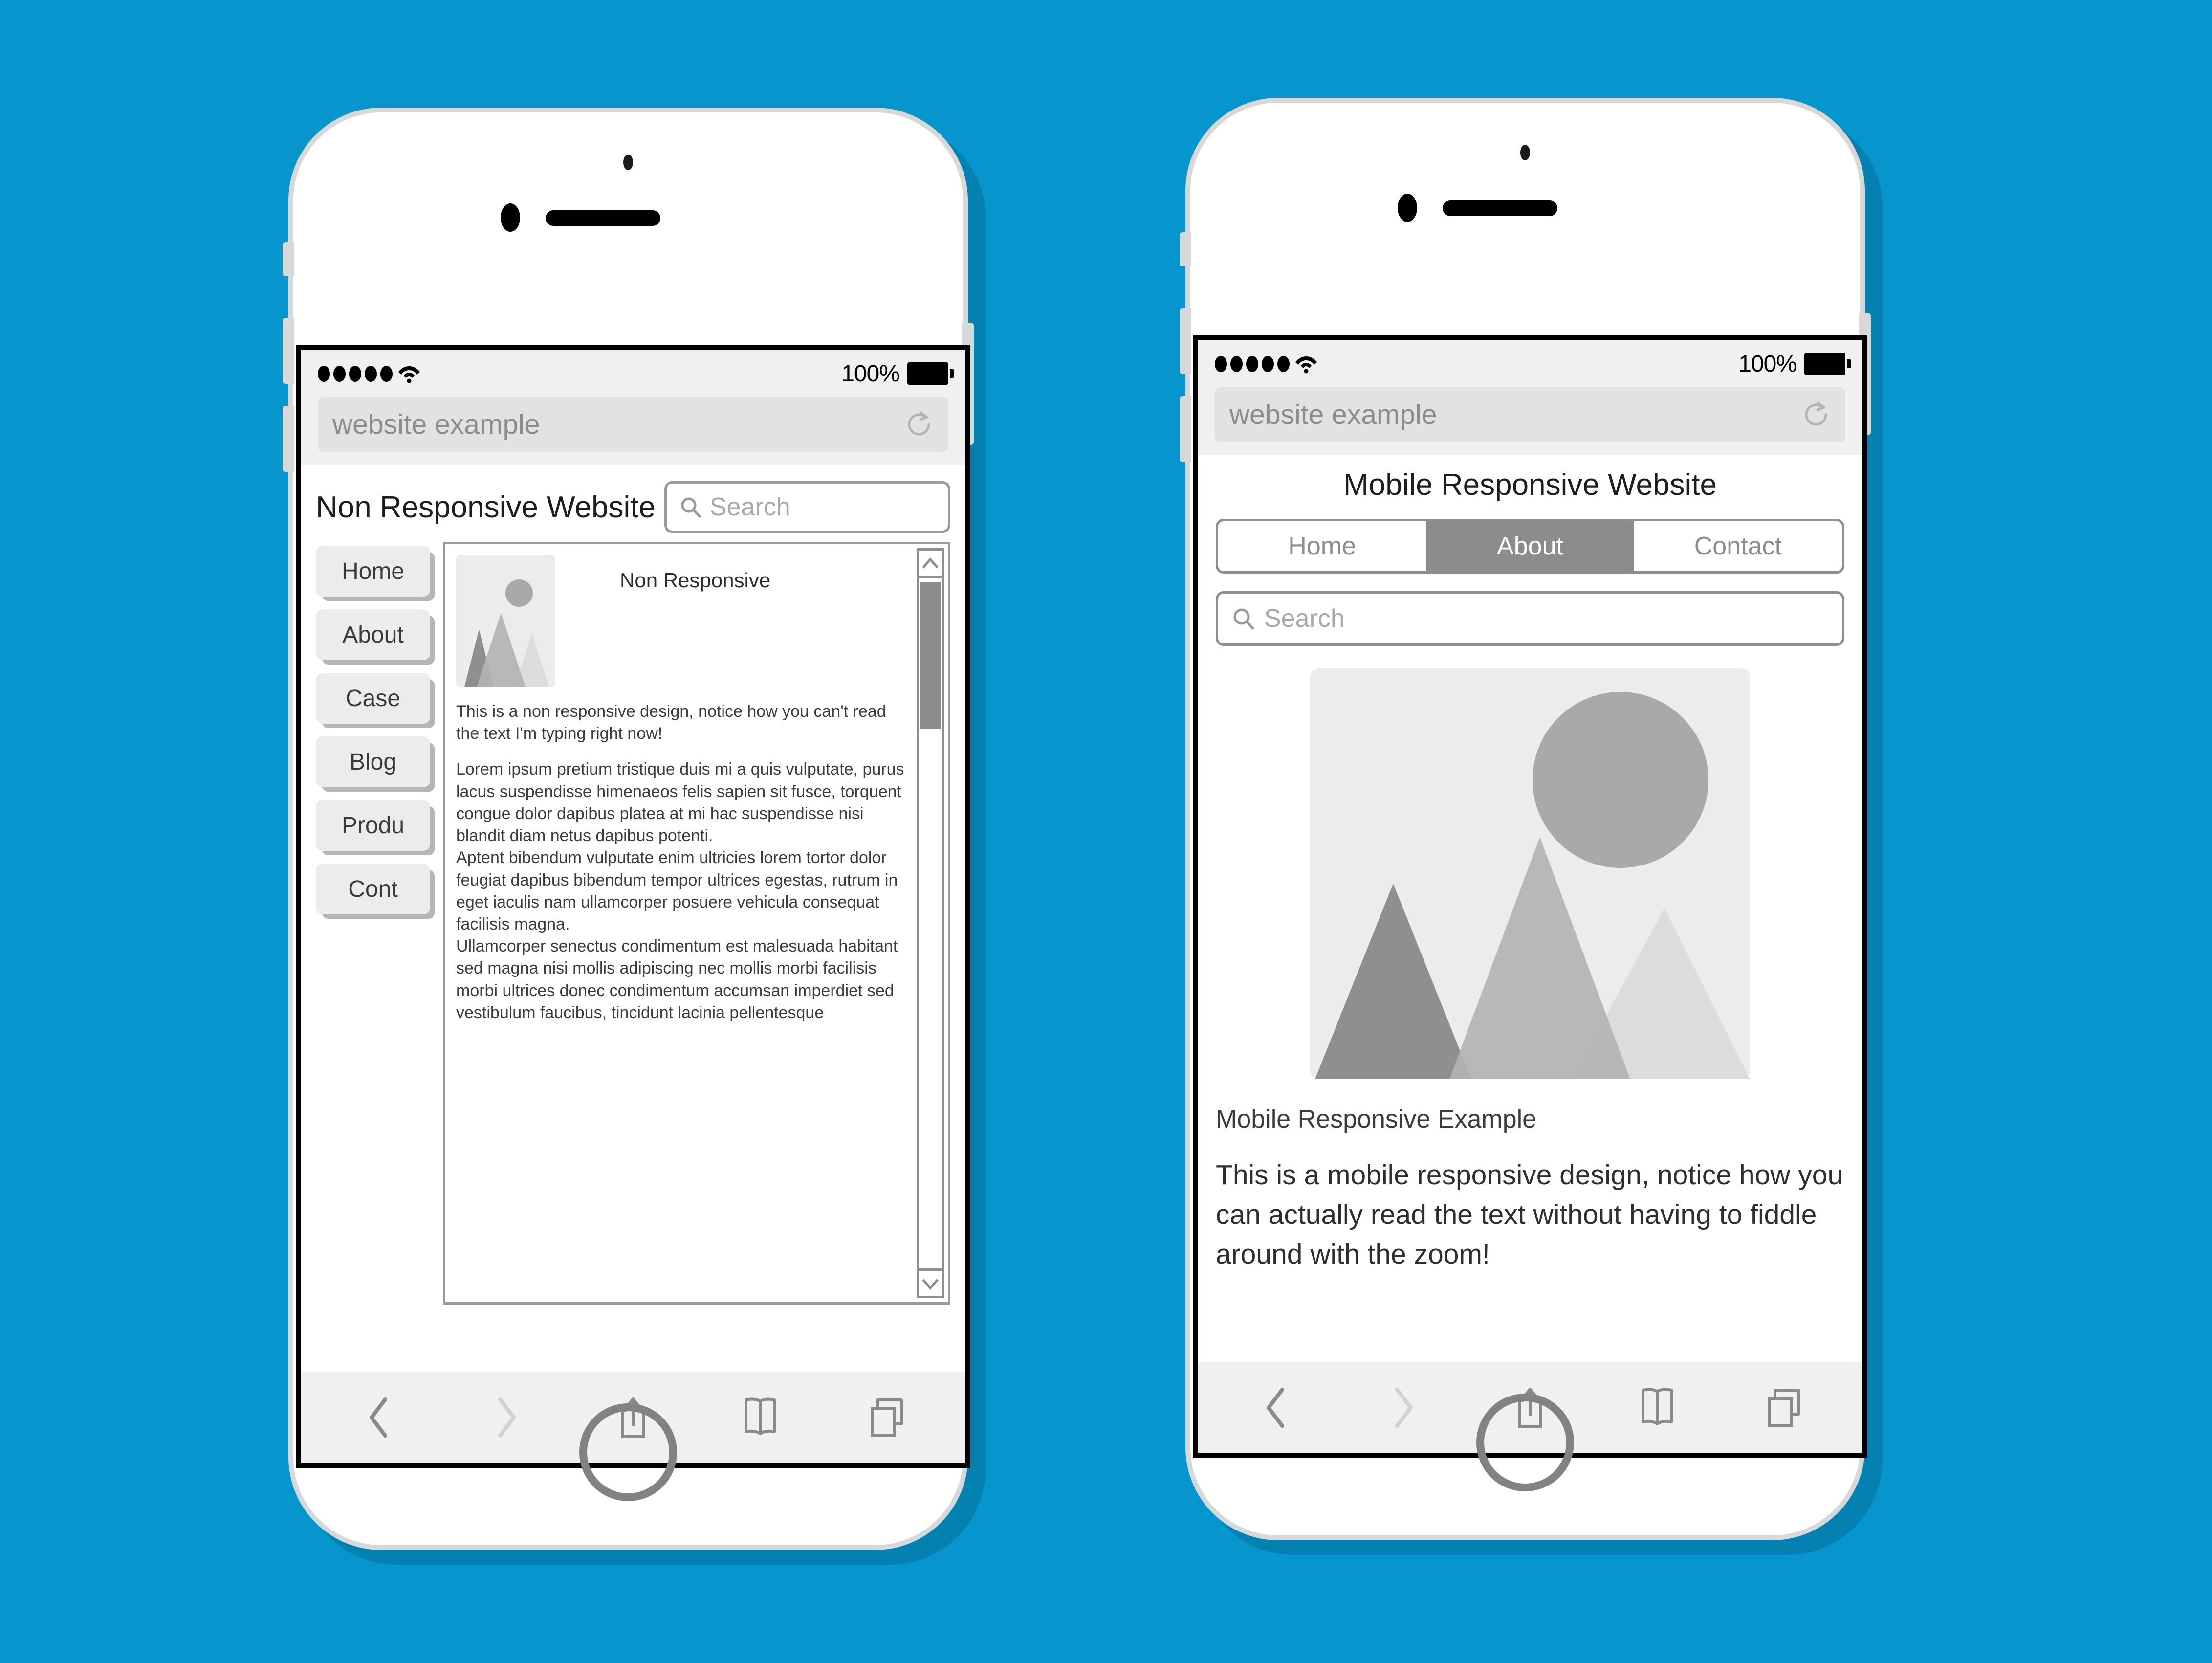  What do you see at coordinates (373, 635) in the screenshot?
I see `sidebar-item-about: About` at bounding box center [373, 635].